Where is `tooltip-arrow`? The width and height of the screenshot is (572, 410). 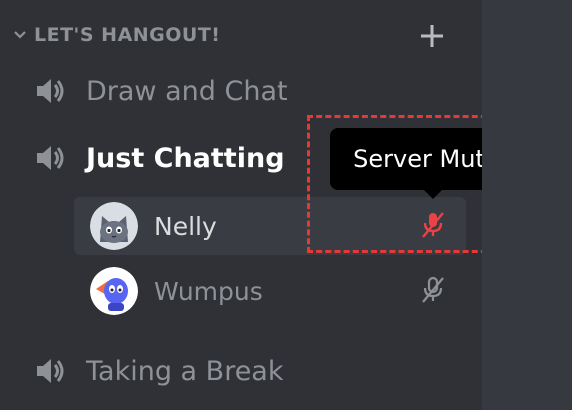
tooltip-arrow is located at coordinates (433, 194).